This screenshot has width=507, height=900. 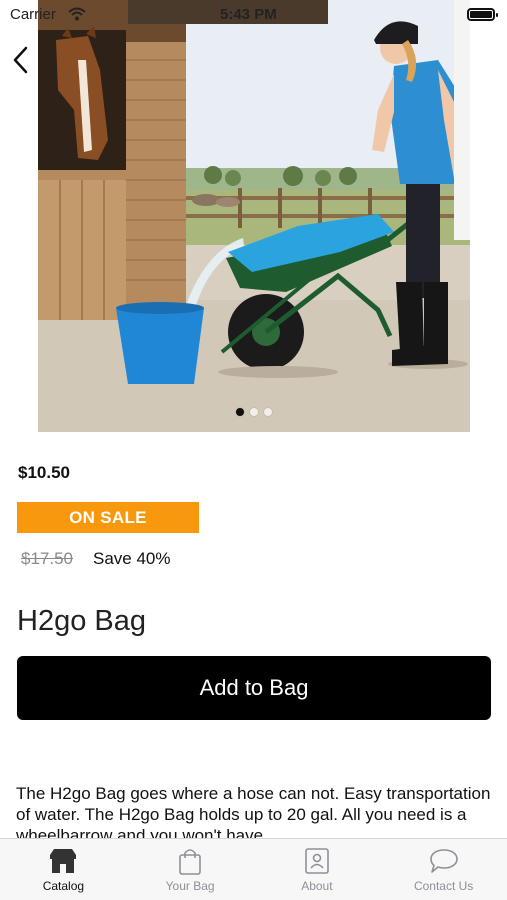 What do you see at coordinates (108, 517) in the screenshot?
I see `sale-badge: ON SALE` at bounding box center [108, 517].